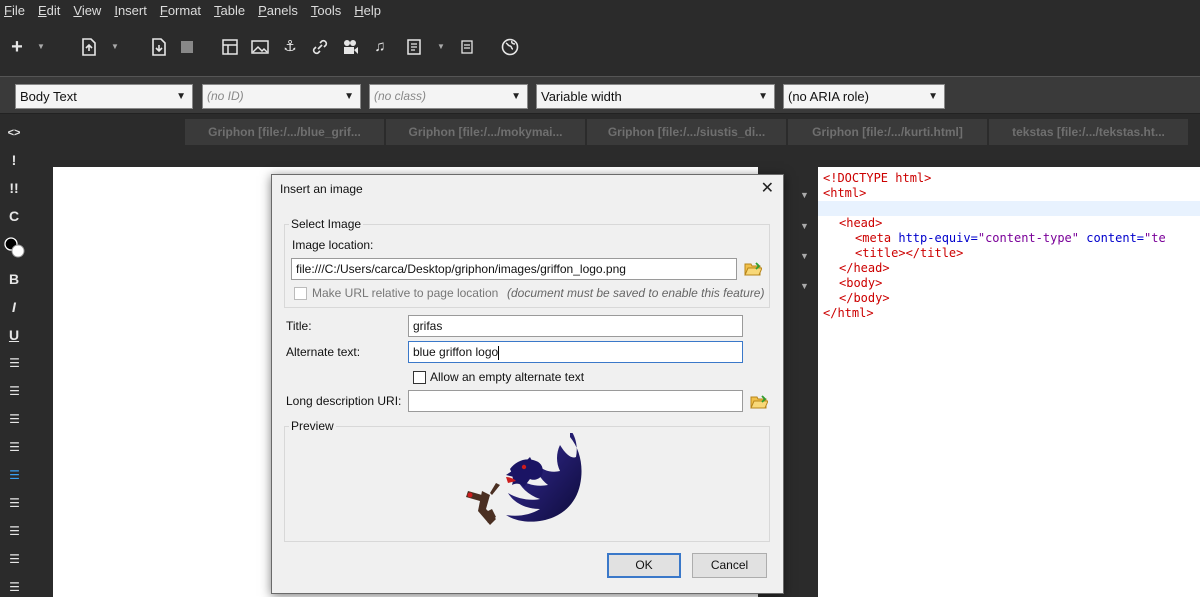  I want to click on source-line: </body>, so click(864, 298).